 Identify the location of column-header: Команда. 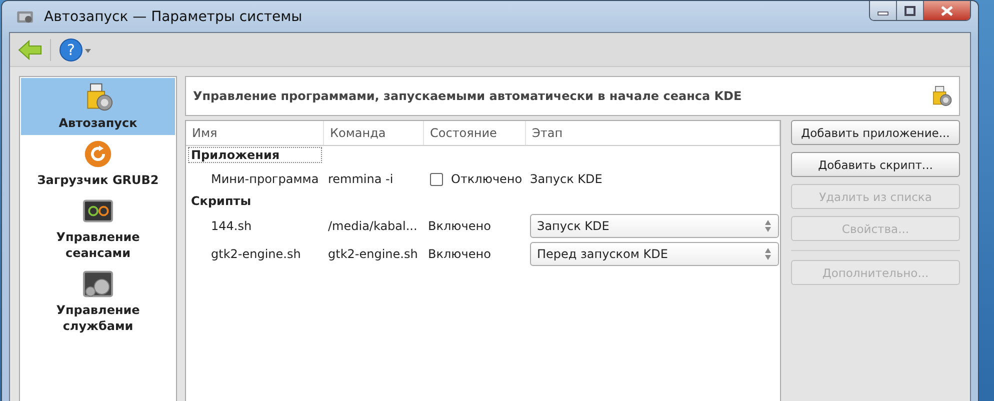
(374, 133).